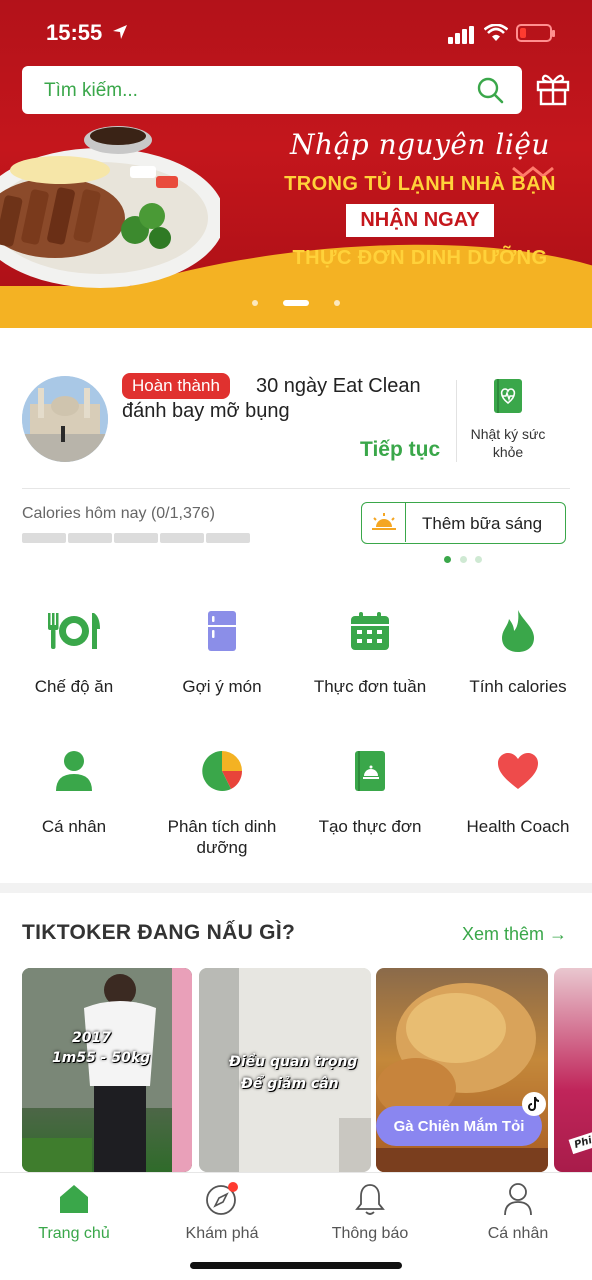 This screenshot has height=1280, width=592. I want to click on nav-label: Thông báo, so click(370, 1233).